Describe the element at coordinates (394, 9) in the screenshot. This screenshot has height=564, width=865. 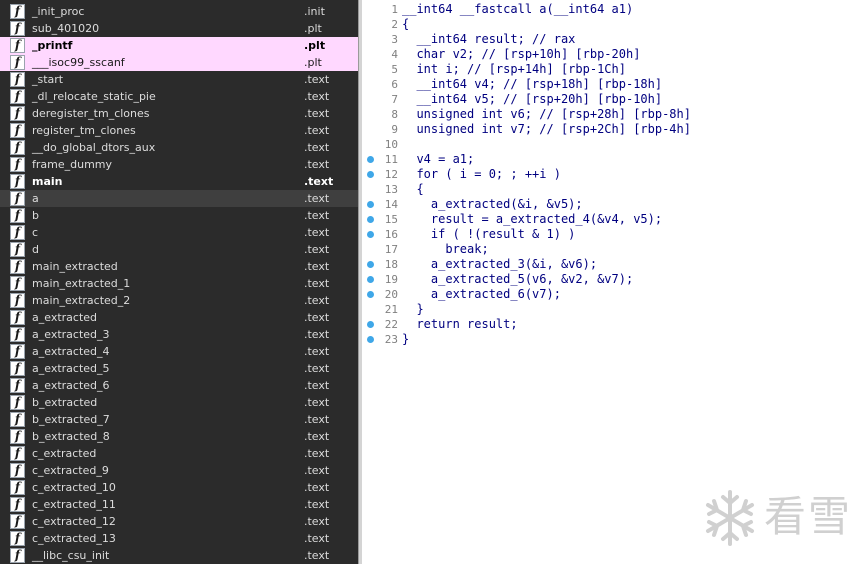
I see `line-number: 1` at that location.